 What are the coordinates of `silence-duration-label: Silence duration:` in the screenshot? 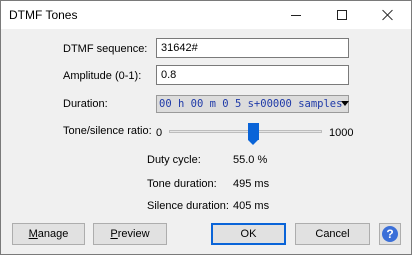 It's located at (188, 206).